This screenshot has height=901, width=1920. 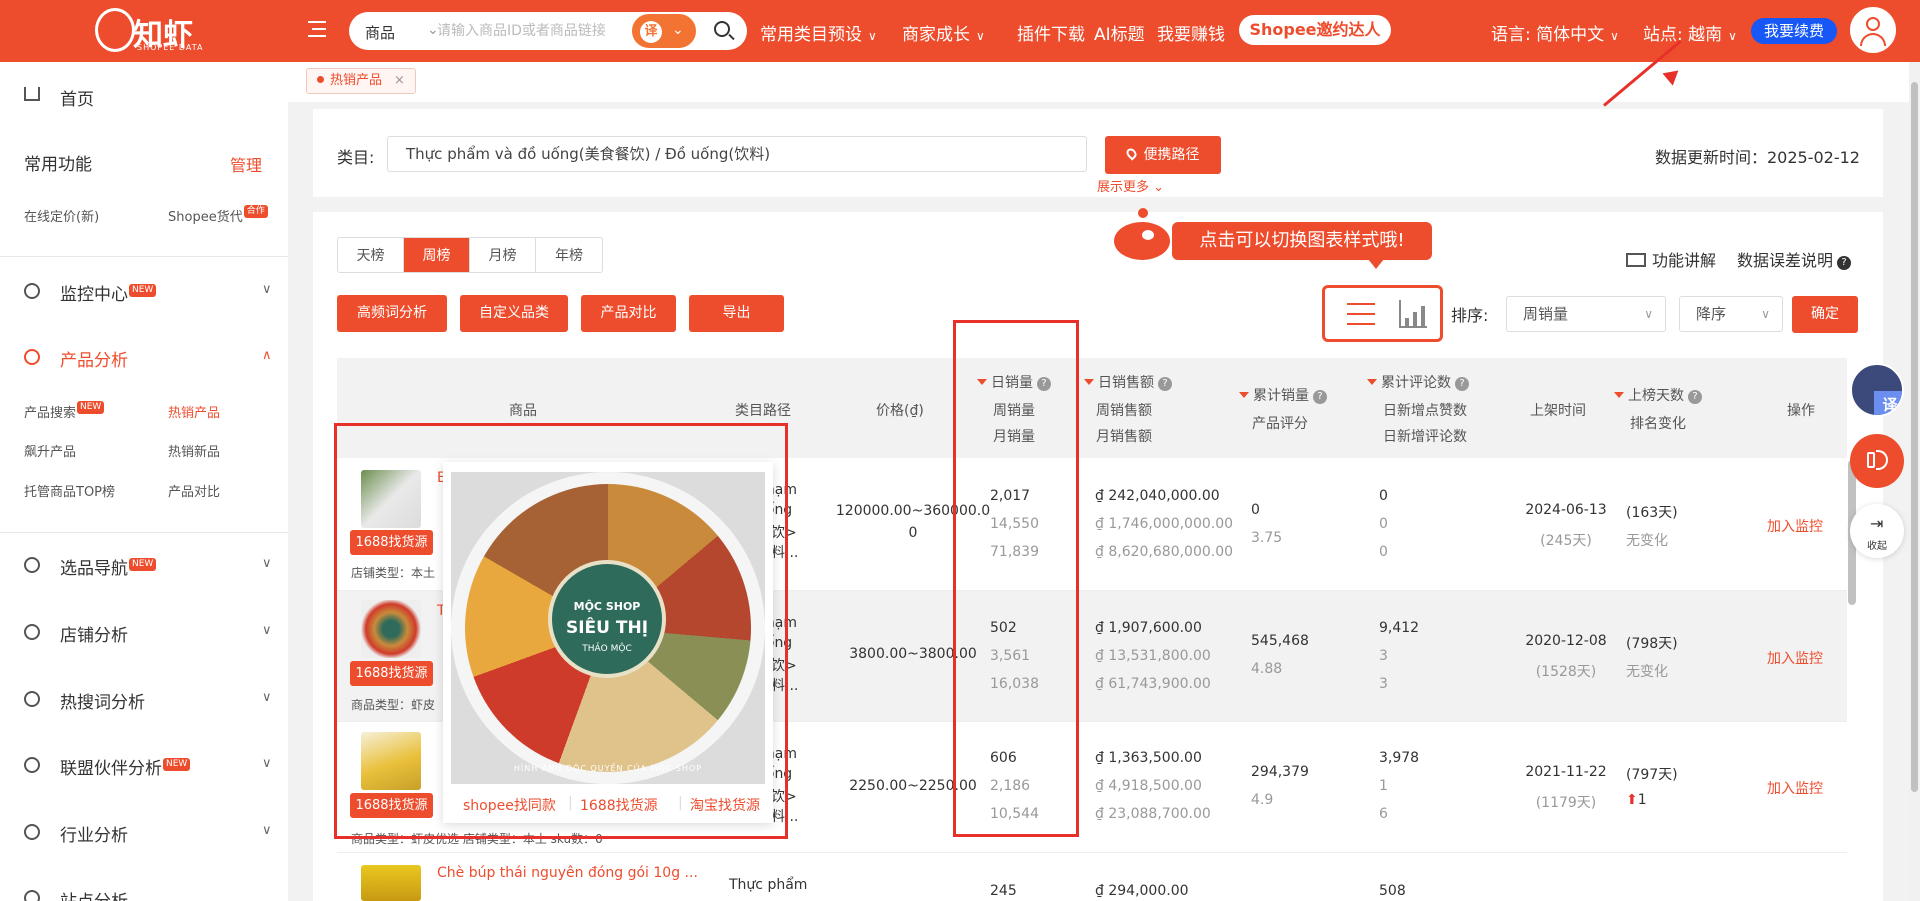 I want to click on custom-category-button: 自定义品类, so click(x=514, y=313).